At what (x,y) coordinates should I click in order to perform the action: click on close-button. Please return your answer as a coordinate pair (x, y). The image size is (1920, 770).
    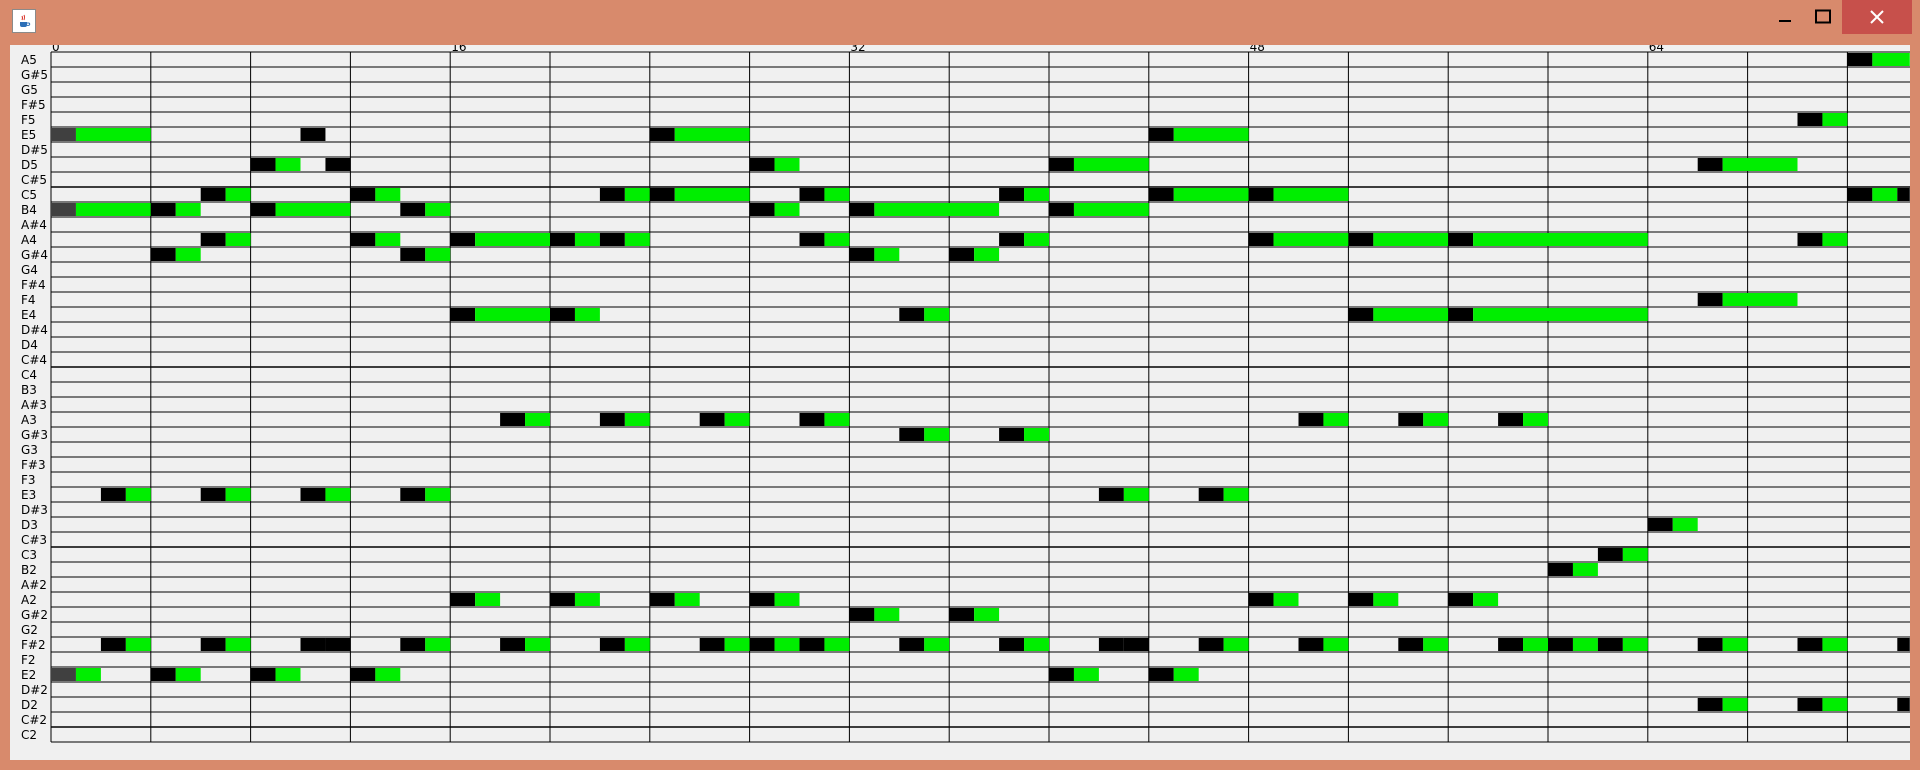
    Looking at the image, I should click on (1877, 17).